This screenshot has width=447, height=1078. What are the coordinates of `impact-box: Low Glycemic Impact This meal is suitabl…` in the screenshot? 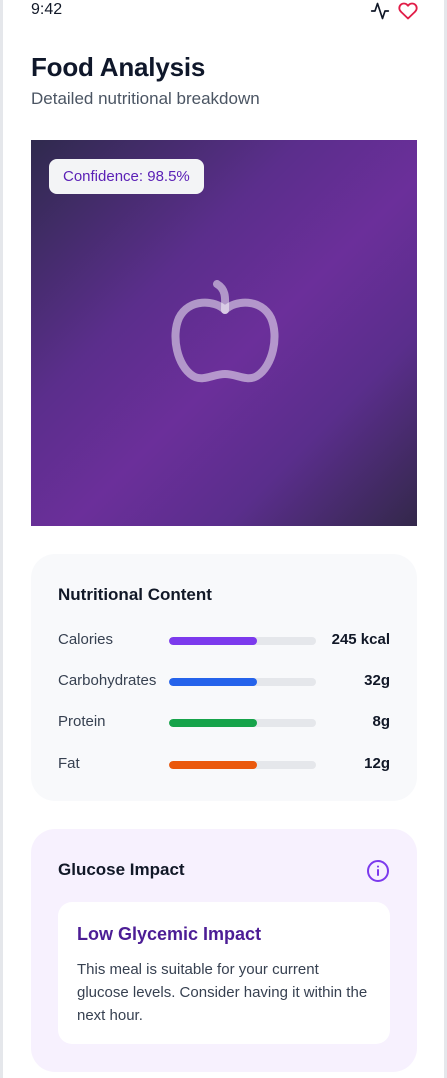 It's located at (224, 973).